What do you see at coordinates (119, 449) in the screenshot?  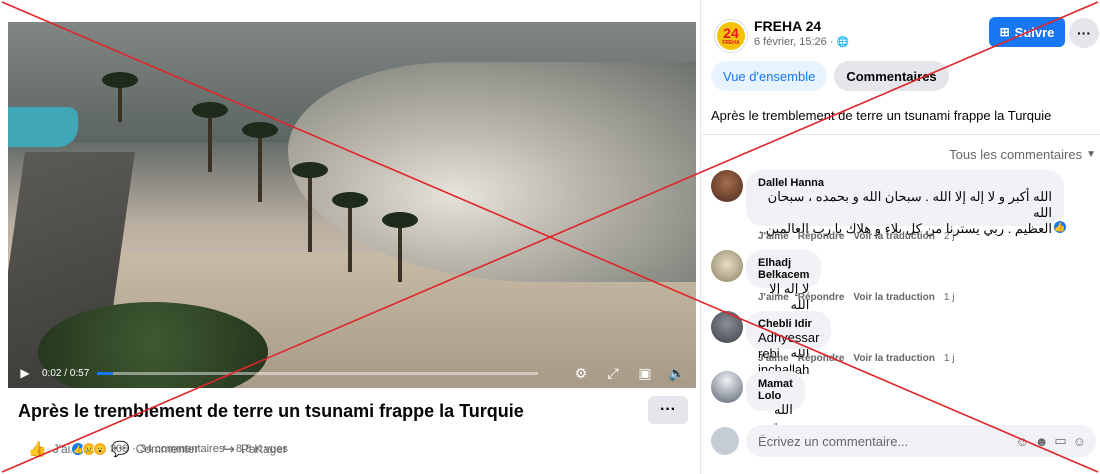 I see `reaction-count: 300` at bounding box center [119, 449].